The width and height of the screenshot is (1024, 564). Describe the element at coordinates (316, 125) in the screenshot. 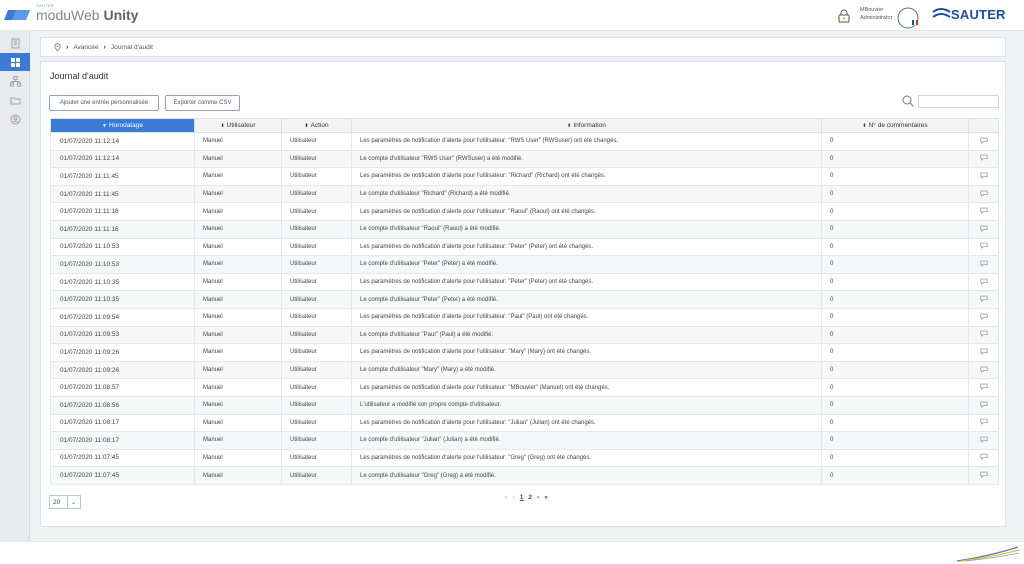

I see `column-header-action: ⬍ Action` at that location.